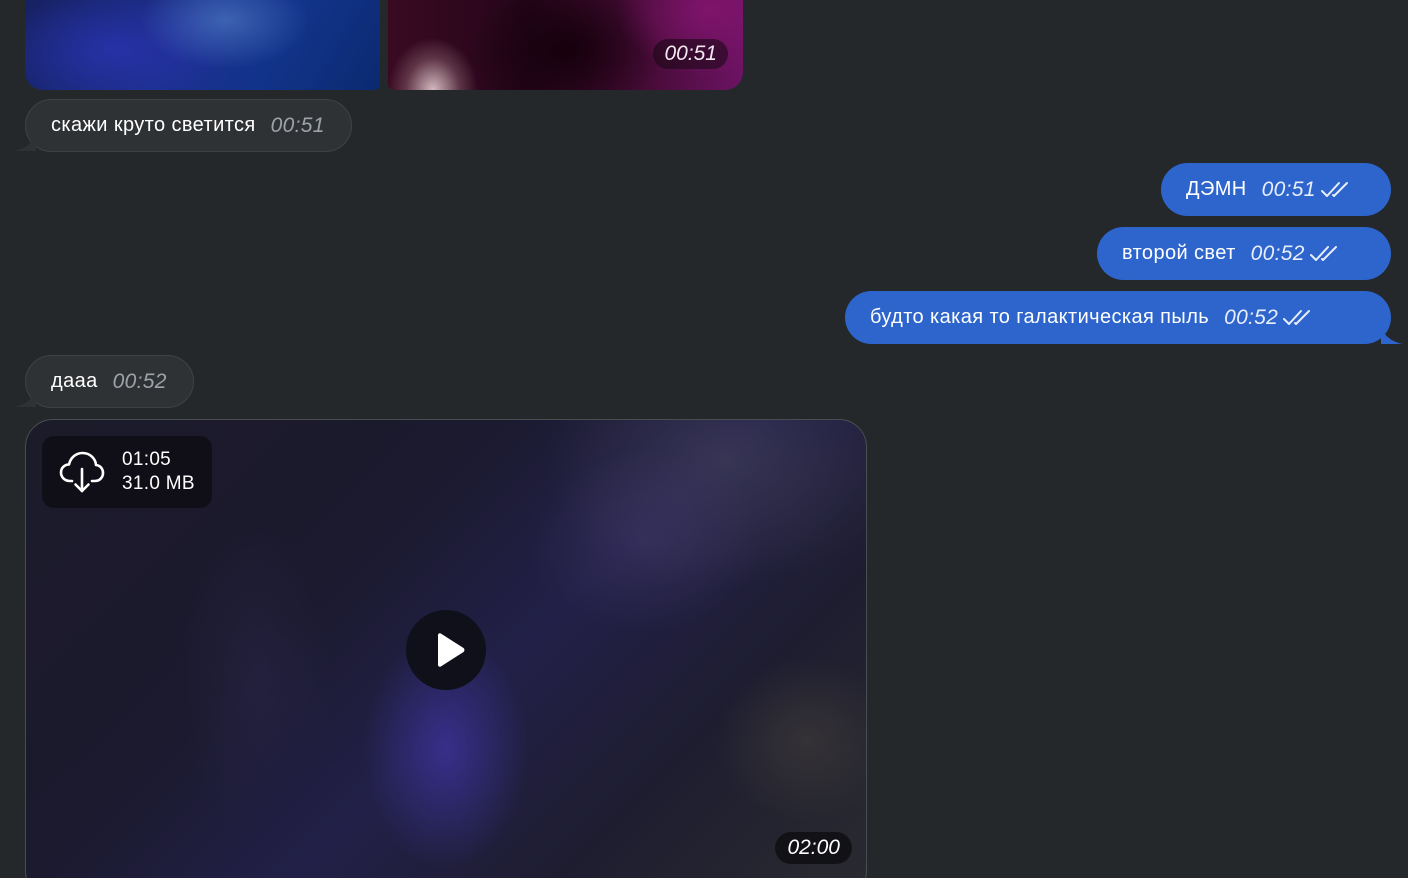 The image size is (1408, 878). I want to click on video-duration: 01:05, so click(147, 459).